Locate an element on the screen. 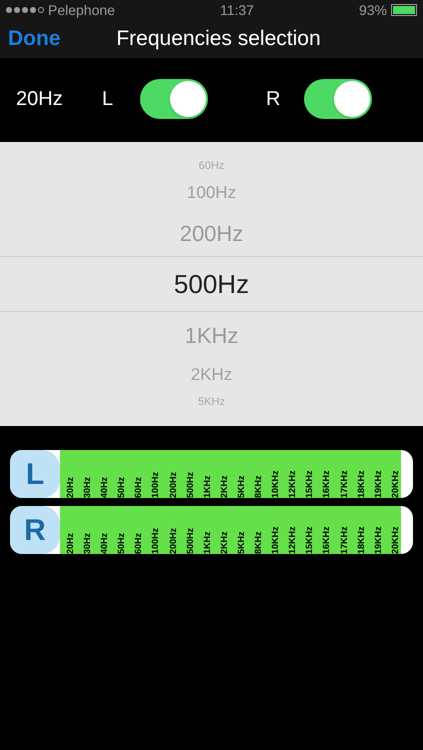 This screenshot has width=423, height=750. battery-icon is located at coordinates (403, 10).